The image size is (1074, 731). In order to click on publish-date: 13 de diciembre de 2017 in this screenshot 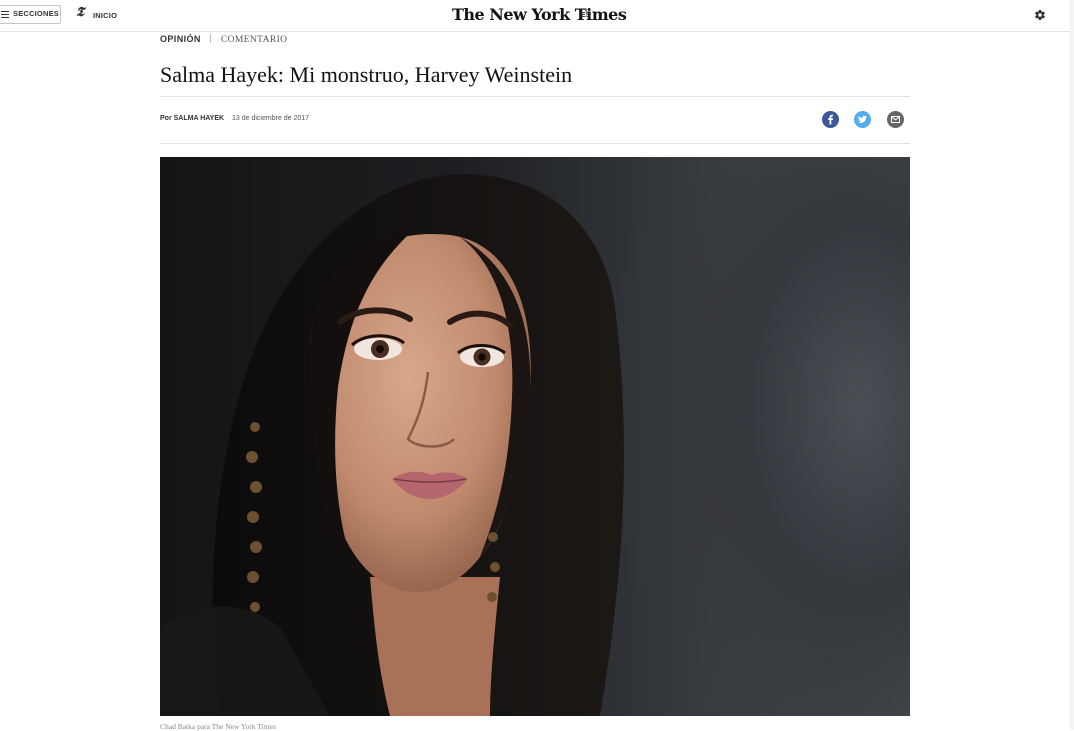, I will do `click(271, 118)`.